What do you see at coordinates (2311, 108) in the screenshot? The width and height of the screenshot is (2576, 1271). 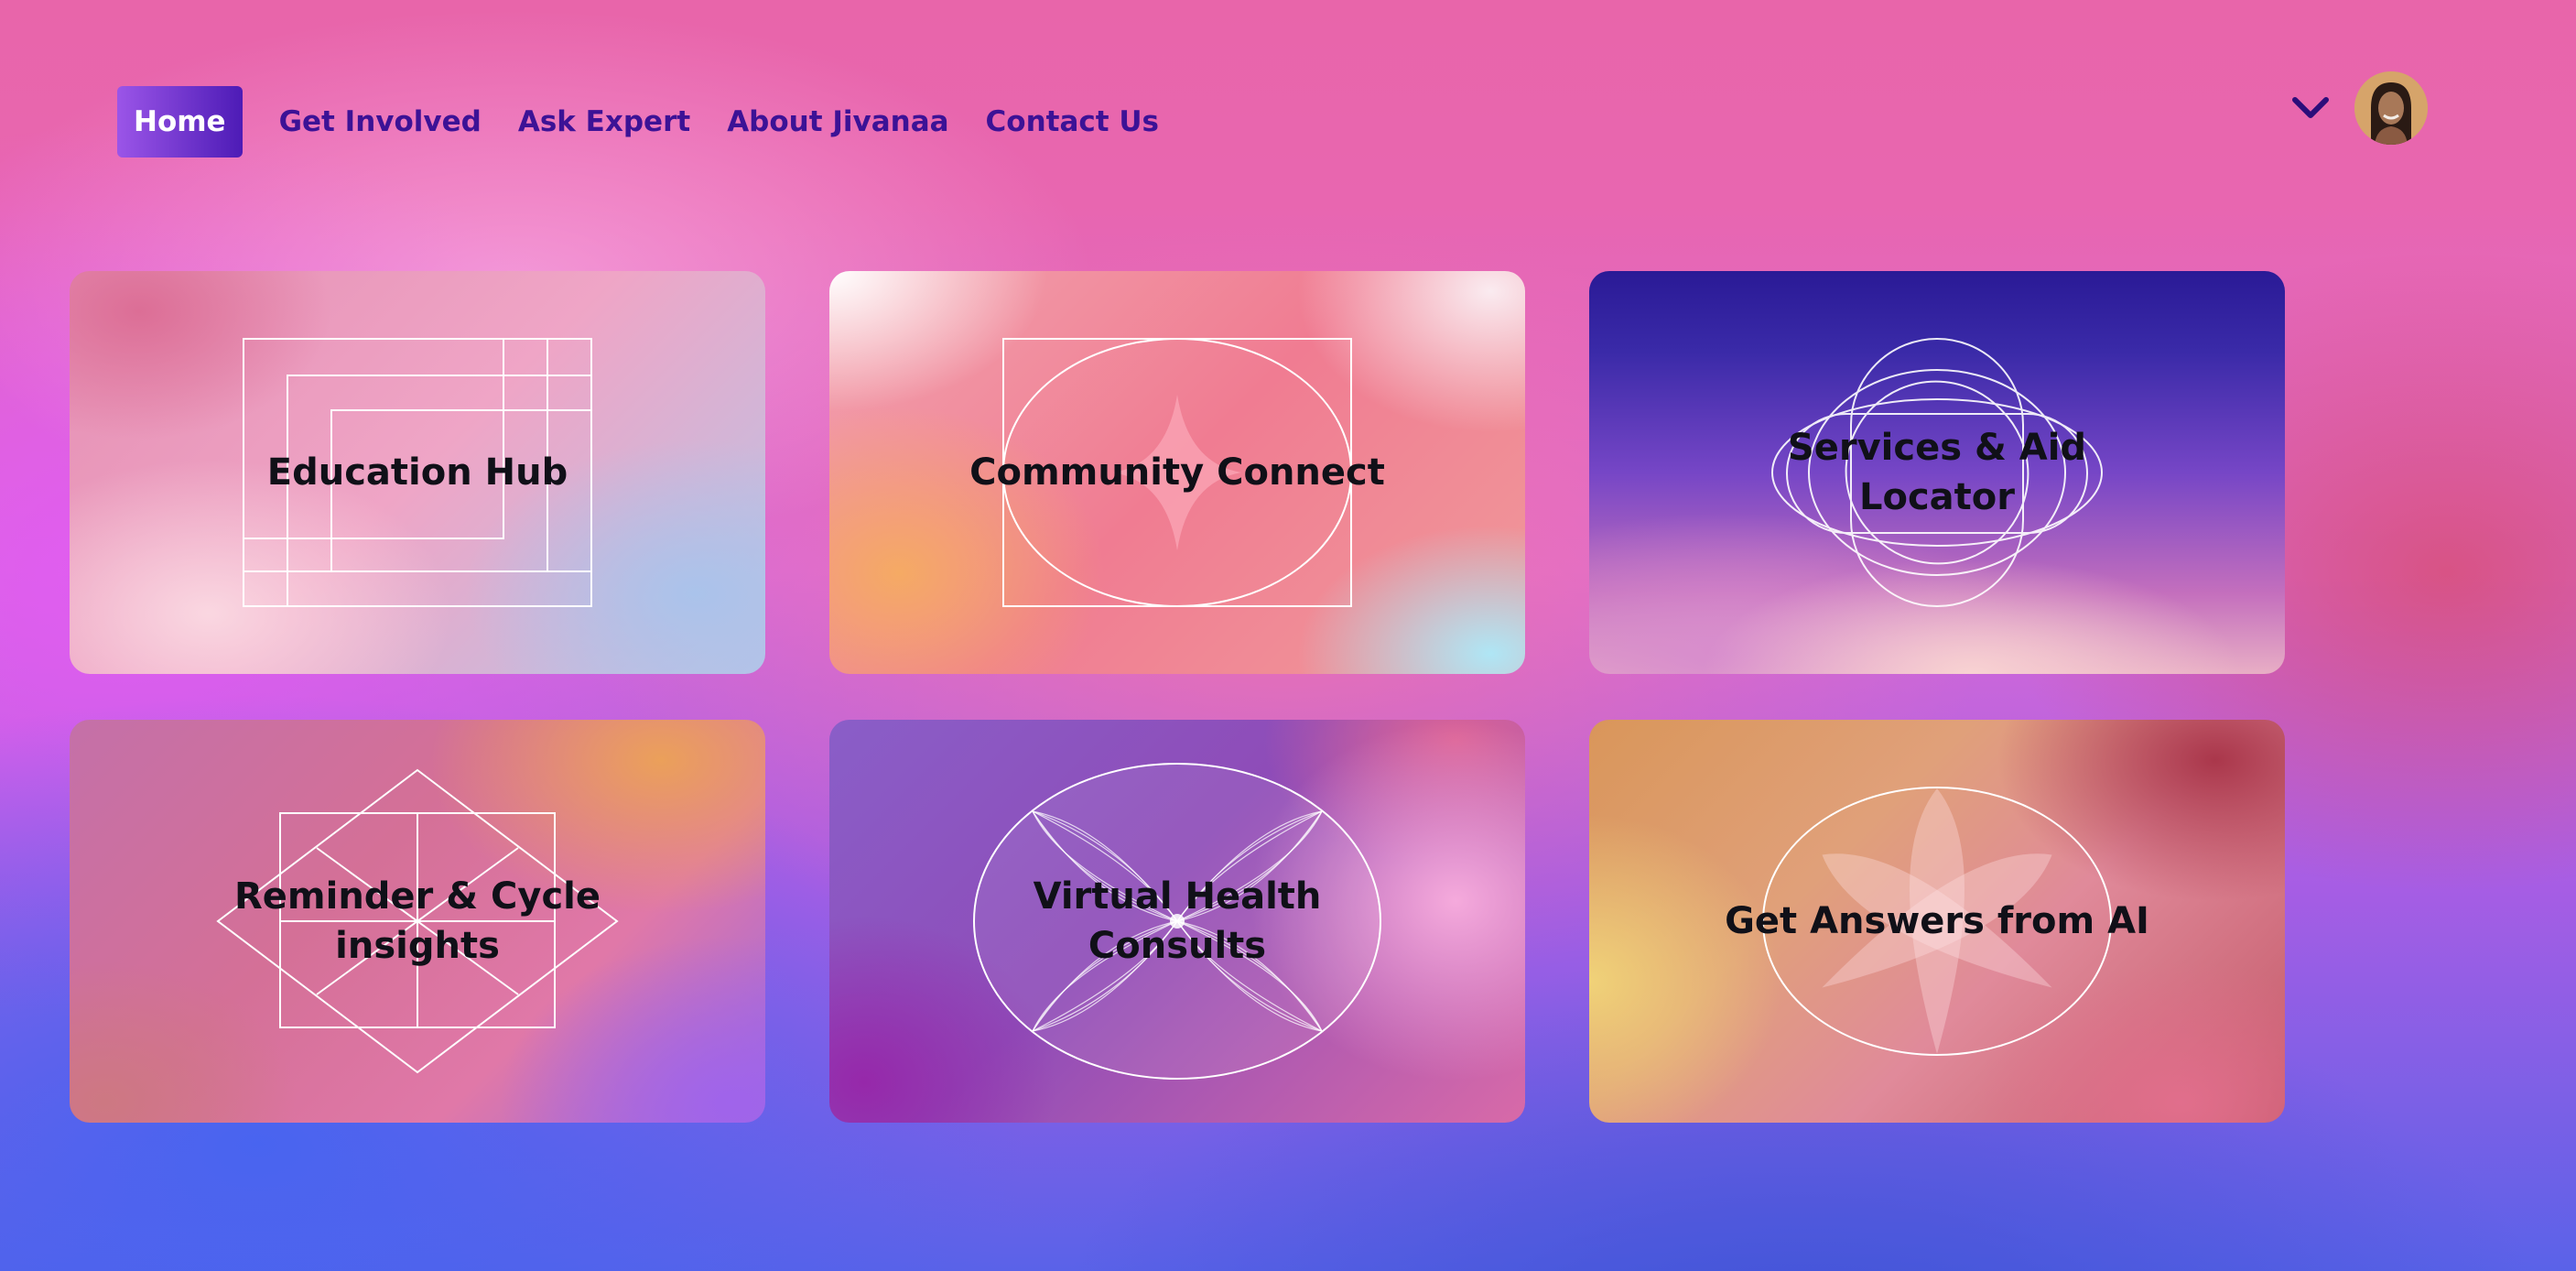 I see `chevron-down-icon` at bounding box center [2311, 108].